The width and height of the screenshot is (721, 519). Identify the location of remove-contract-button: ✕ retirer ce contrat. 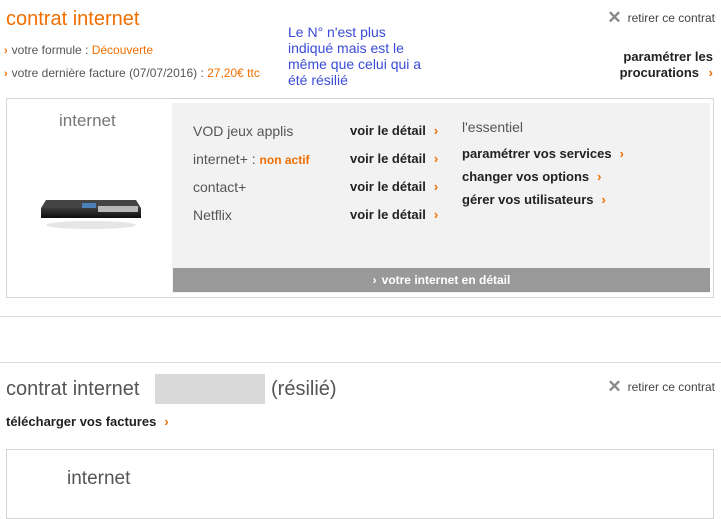
(661, 17).